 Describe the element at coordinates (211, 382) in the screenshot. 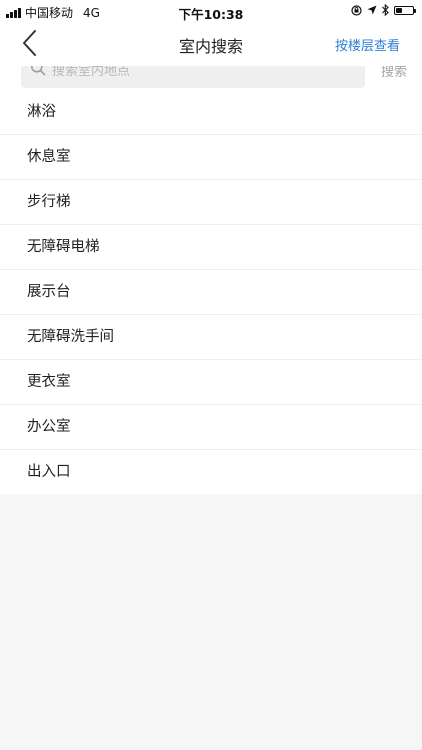

I see `list-item: 更衣室` at that location.